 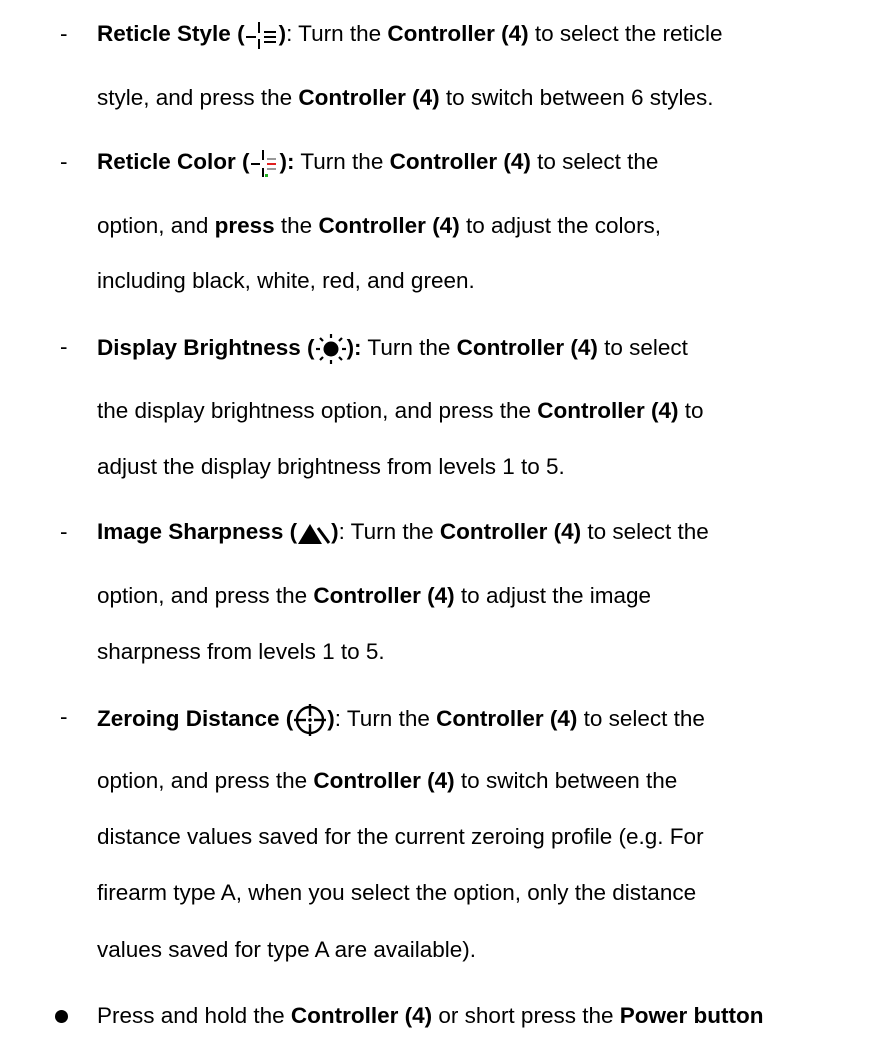 What do you see at coordinates (195, 718) in the screenshot?
I see `zeroing-title: Zeroing Distance (` at bounding box center [195, 718].